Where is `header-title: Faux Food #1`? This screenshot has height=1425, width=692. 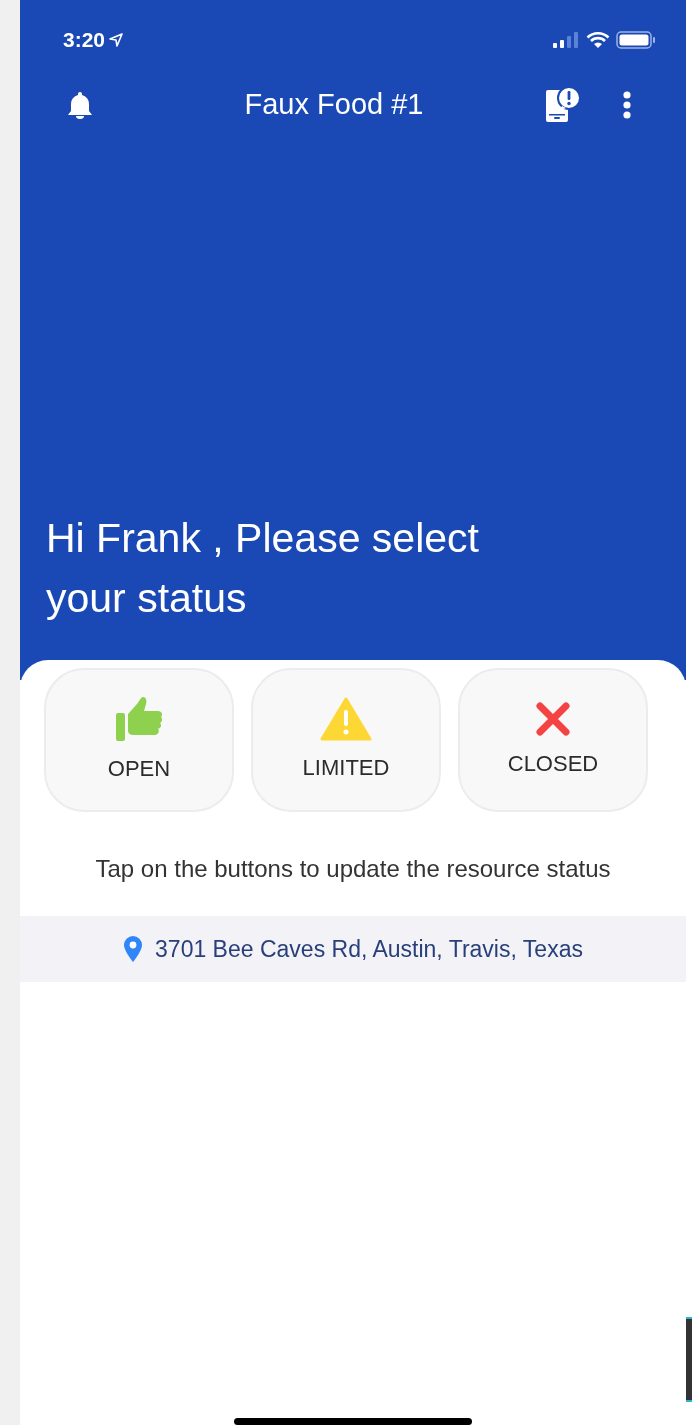 header-title: Faux Food #1 is located at coordinates (334, 105).